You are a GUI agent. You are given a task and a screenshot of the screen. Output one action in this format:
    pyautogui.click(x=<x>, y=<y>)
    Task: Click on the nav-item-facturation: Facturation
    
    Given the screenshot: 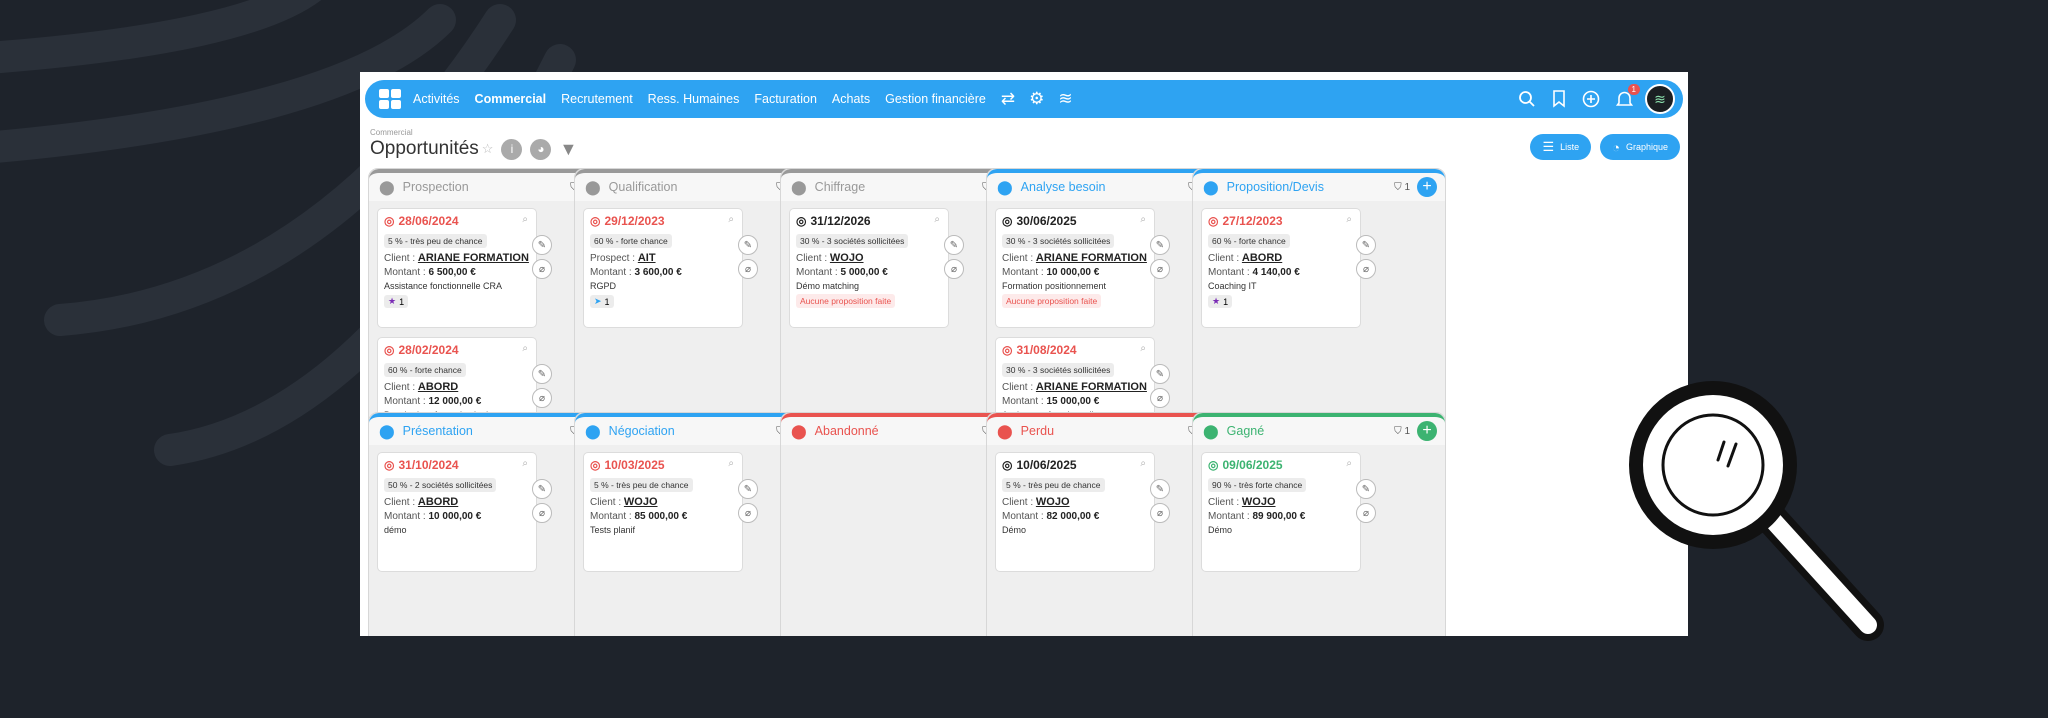 What is the action you would take?
    pyautogui.click(x=785, y=99)
    